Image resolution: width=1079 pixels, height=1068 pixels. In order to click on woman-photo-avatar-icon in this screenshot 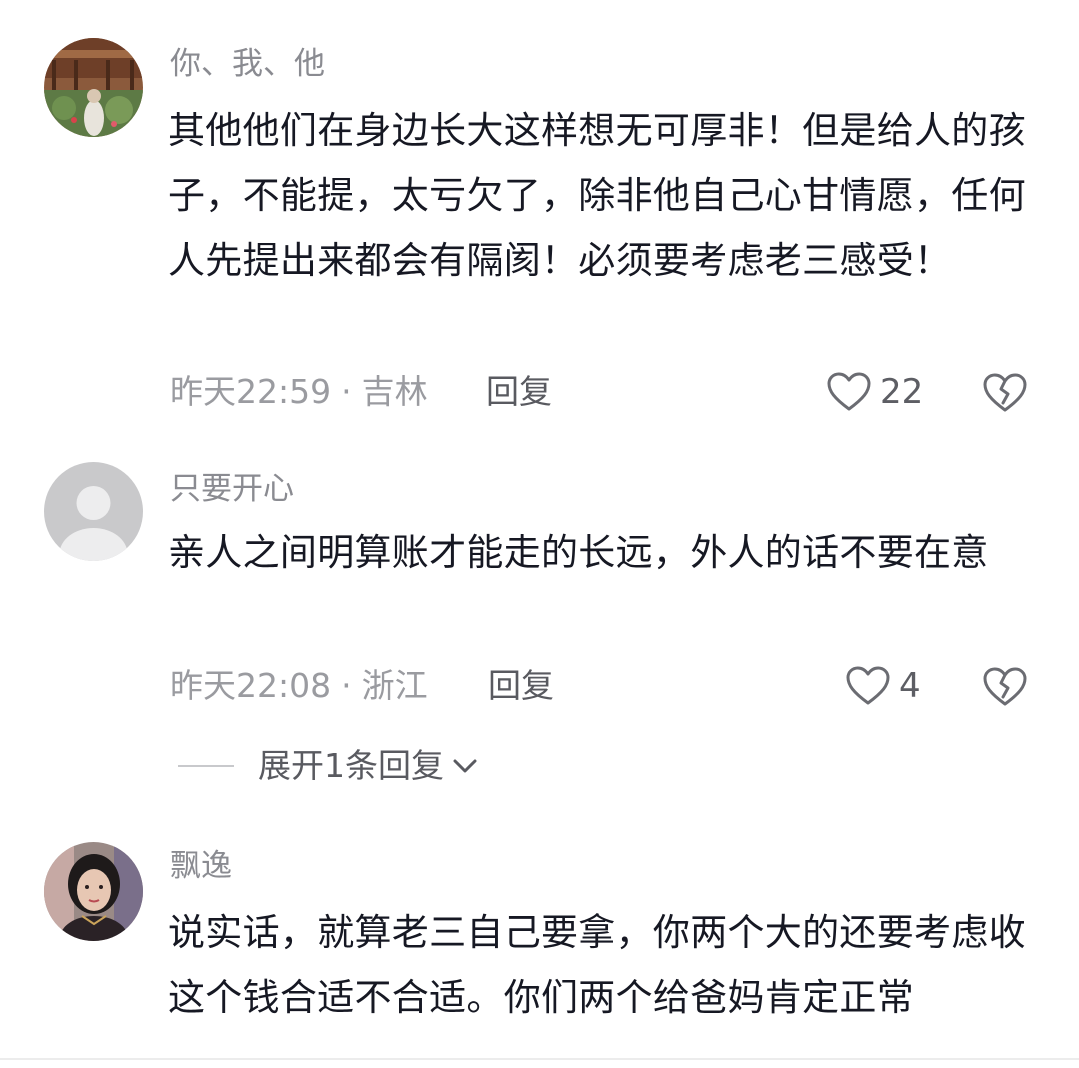, I will do `click(93, 891)`.